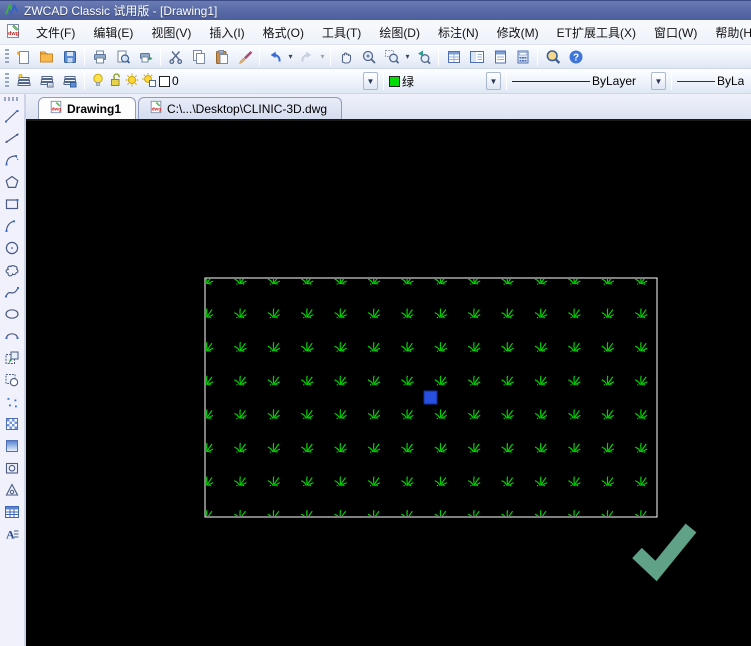 The width and height of the screenshot is (751, 646). I want to click on quickcalc-button, so click(522, 56).